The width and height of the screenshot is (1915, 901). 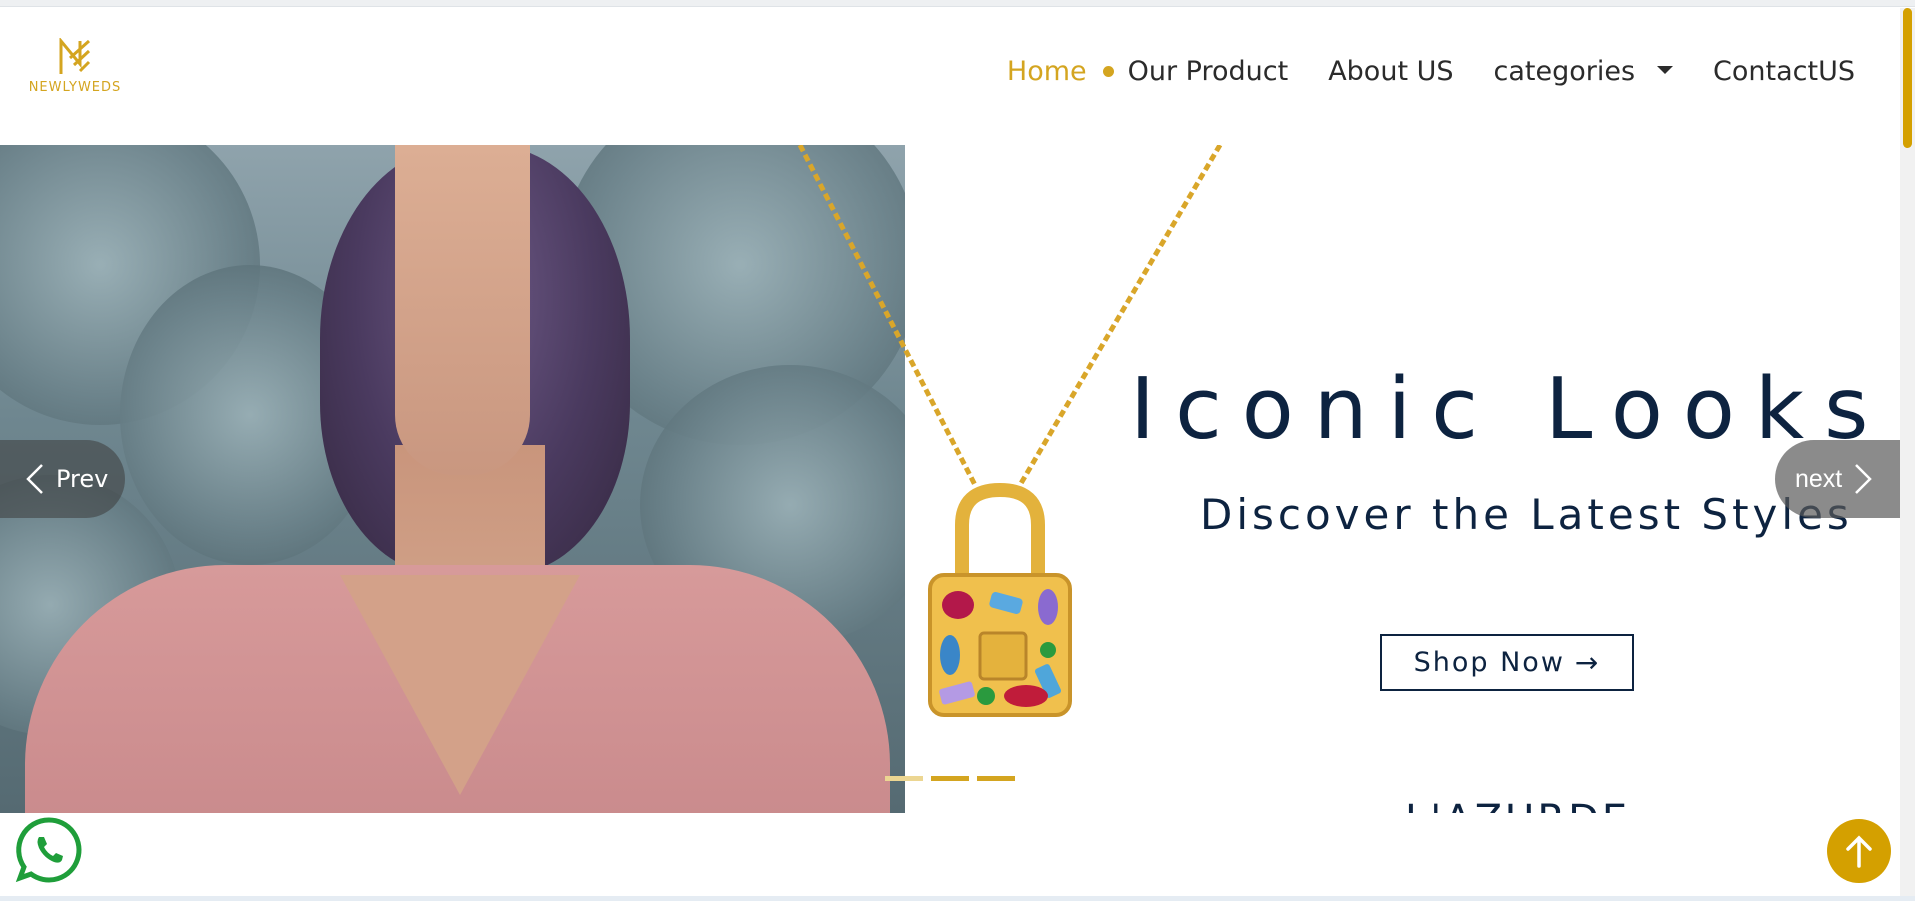 What do you see at coordinates (75, 56) in the screenshot?
I see `logo-mark-icon` at bounding box center [75, 56].